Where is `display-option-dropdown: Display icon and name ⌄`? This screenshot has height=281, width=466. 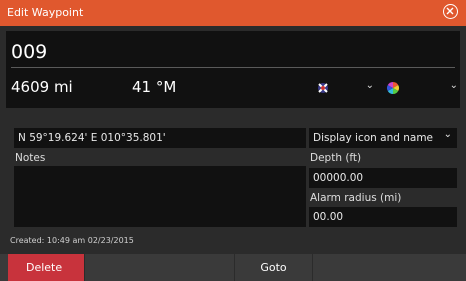
display-option-dropdown: Display icon and name ⌄ is located at coordinates (383, 138).